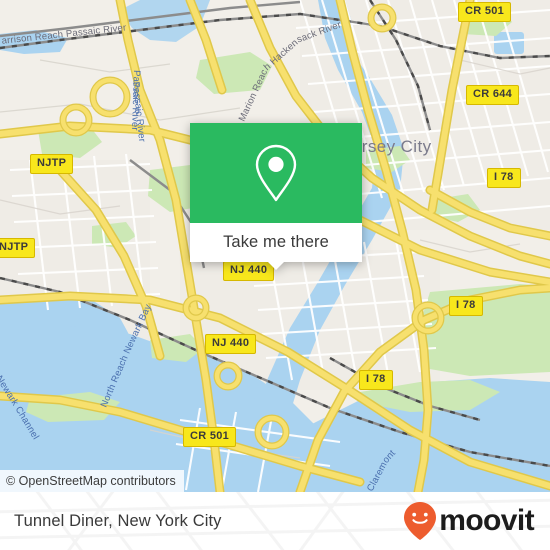 This screenshot has width=550, height=550. I want to click on shield-nj-440-lower: NJ 440, so click(231, 344).